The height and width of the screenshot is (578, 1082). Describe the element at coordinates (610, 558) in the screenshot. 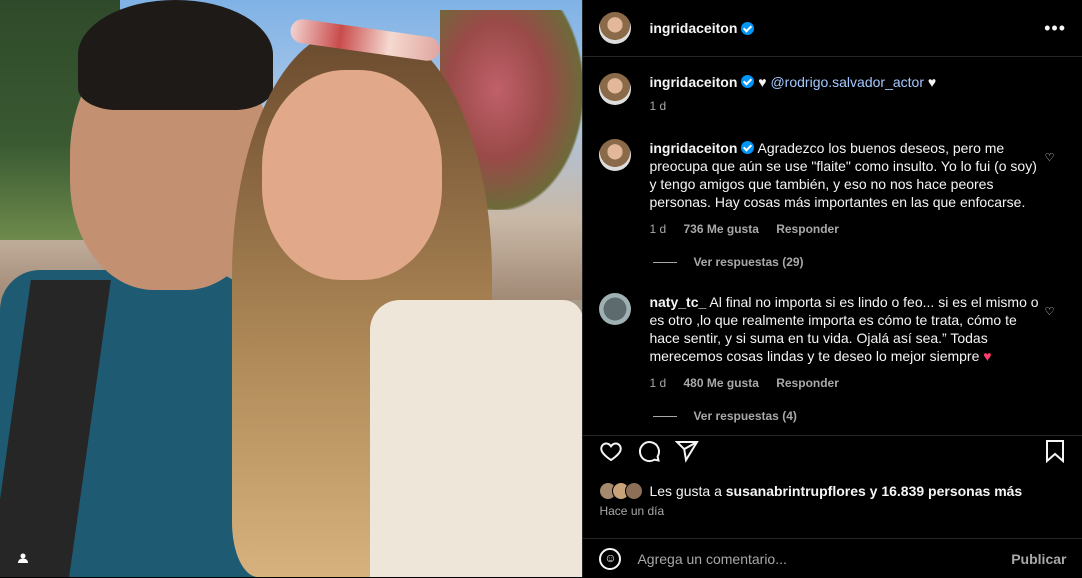

I see `emoji-icon: ☺` at that location.